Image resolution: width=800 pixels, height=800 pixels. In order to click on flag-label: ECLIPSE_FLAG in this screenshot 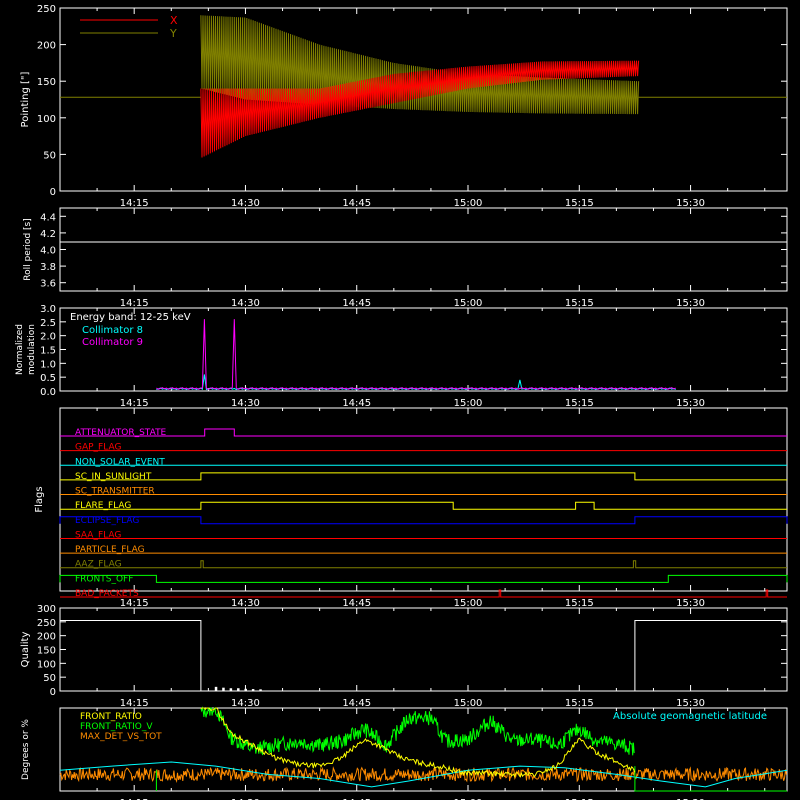, I will do `click(107, 521)`.